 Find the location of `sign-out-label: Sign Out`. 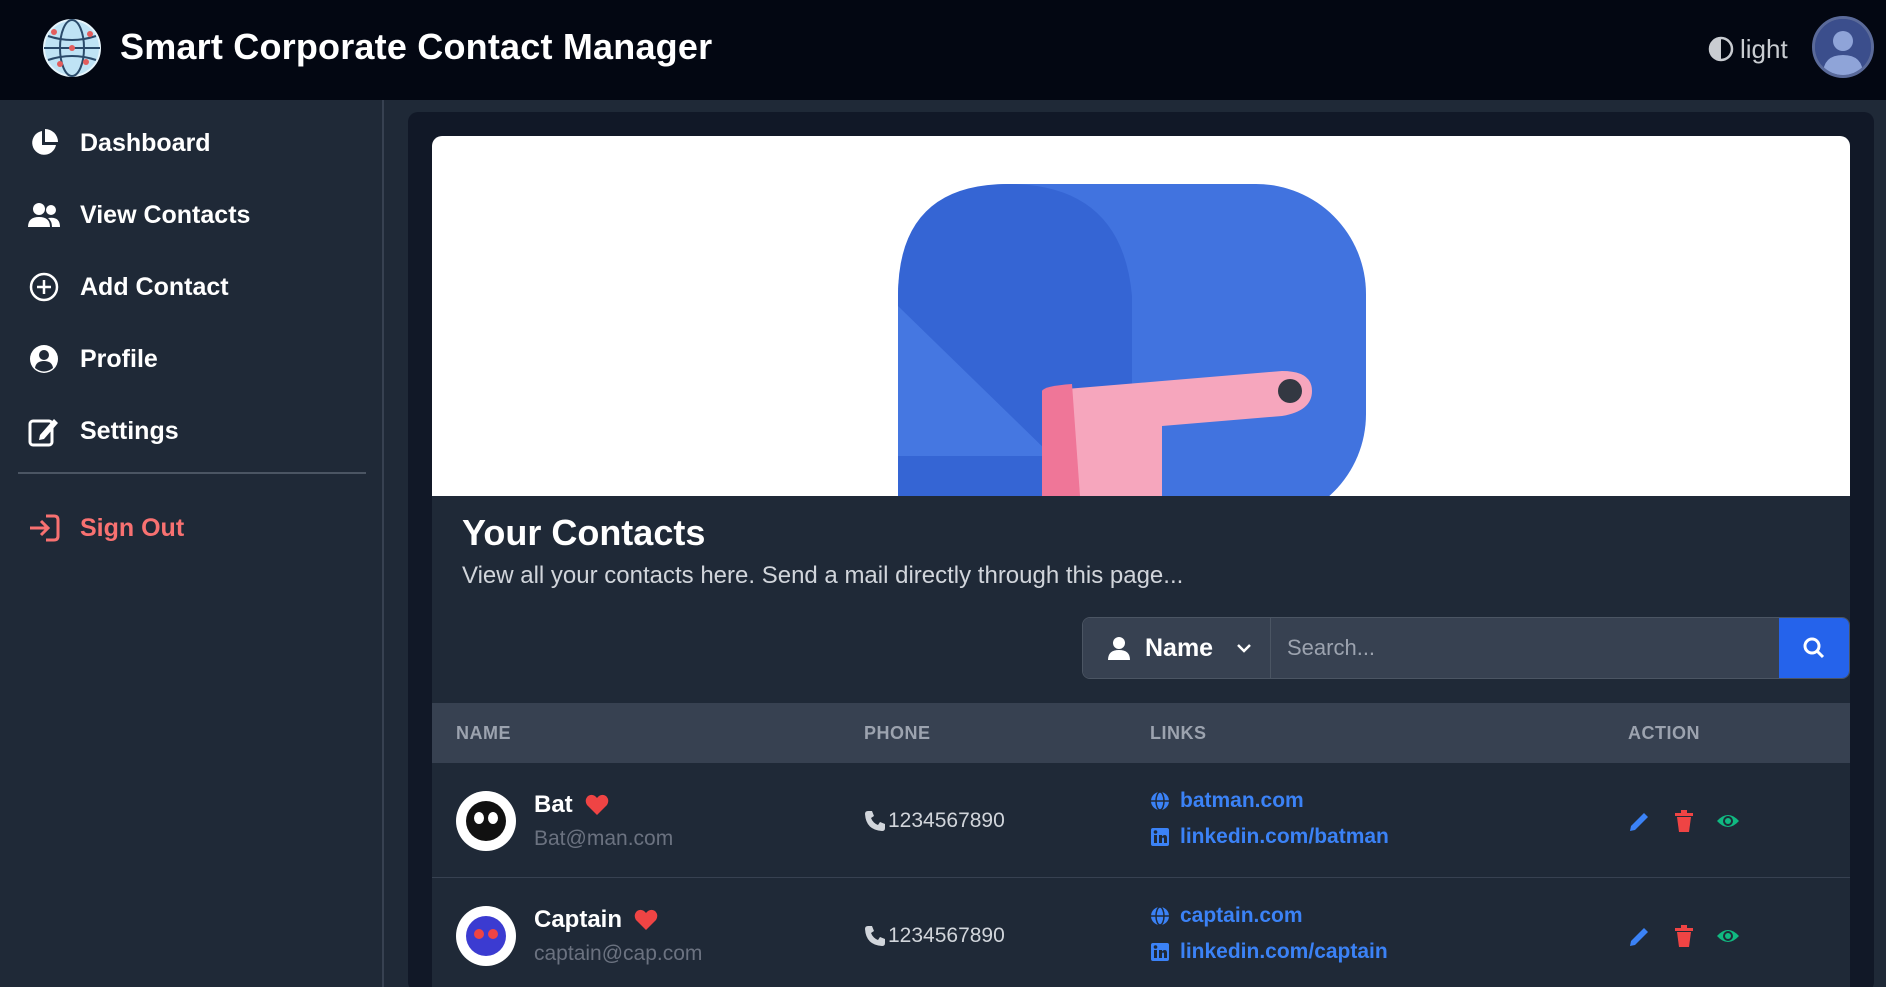

sign-out-label: Sign Out is located at coordinates (132, 527).